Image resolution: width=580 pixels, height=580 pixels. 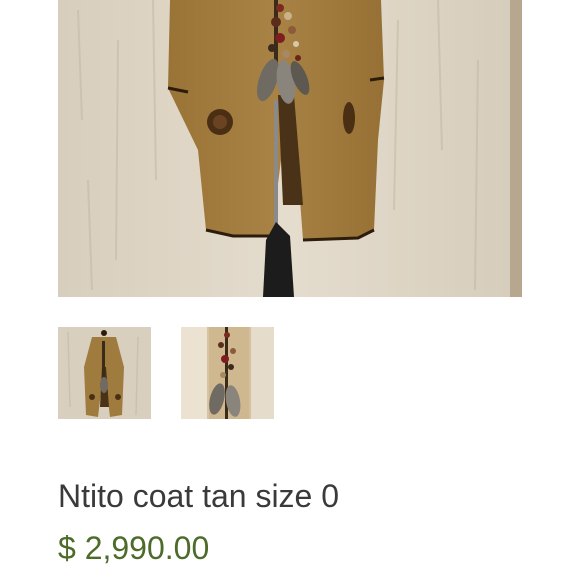 I want to click on product-title: Ntito coat tan size 0, so click(x=199, y=496).